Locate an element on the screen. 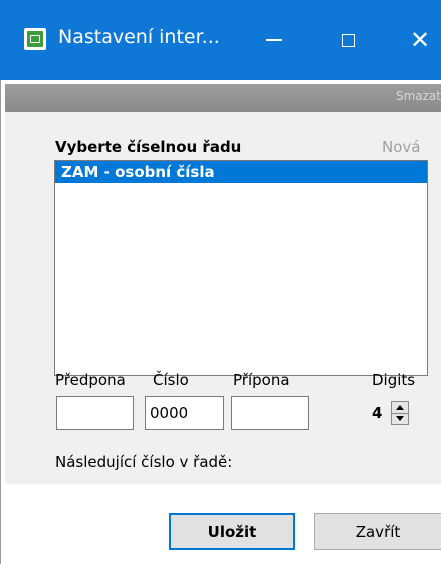  maximize-button is located at coordinates (348, 40).